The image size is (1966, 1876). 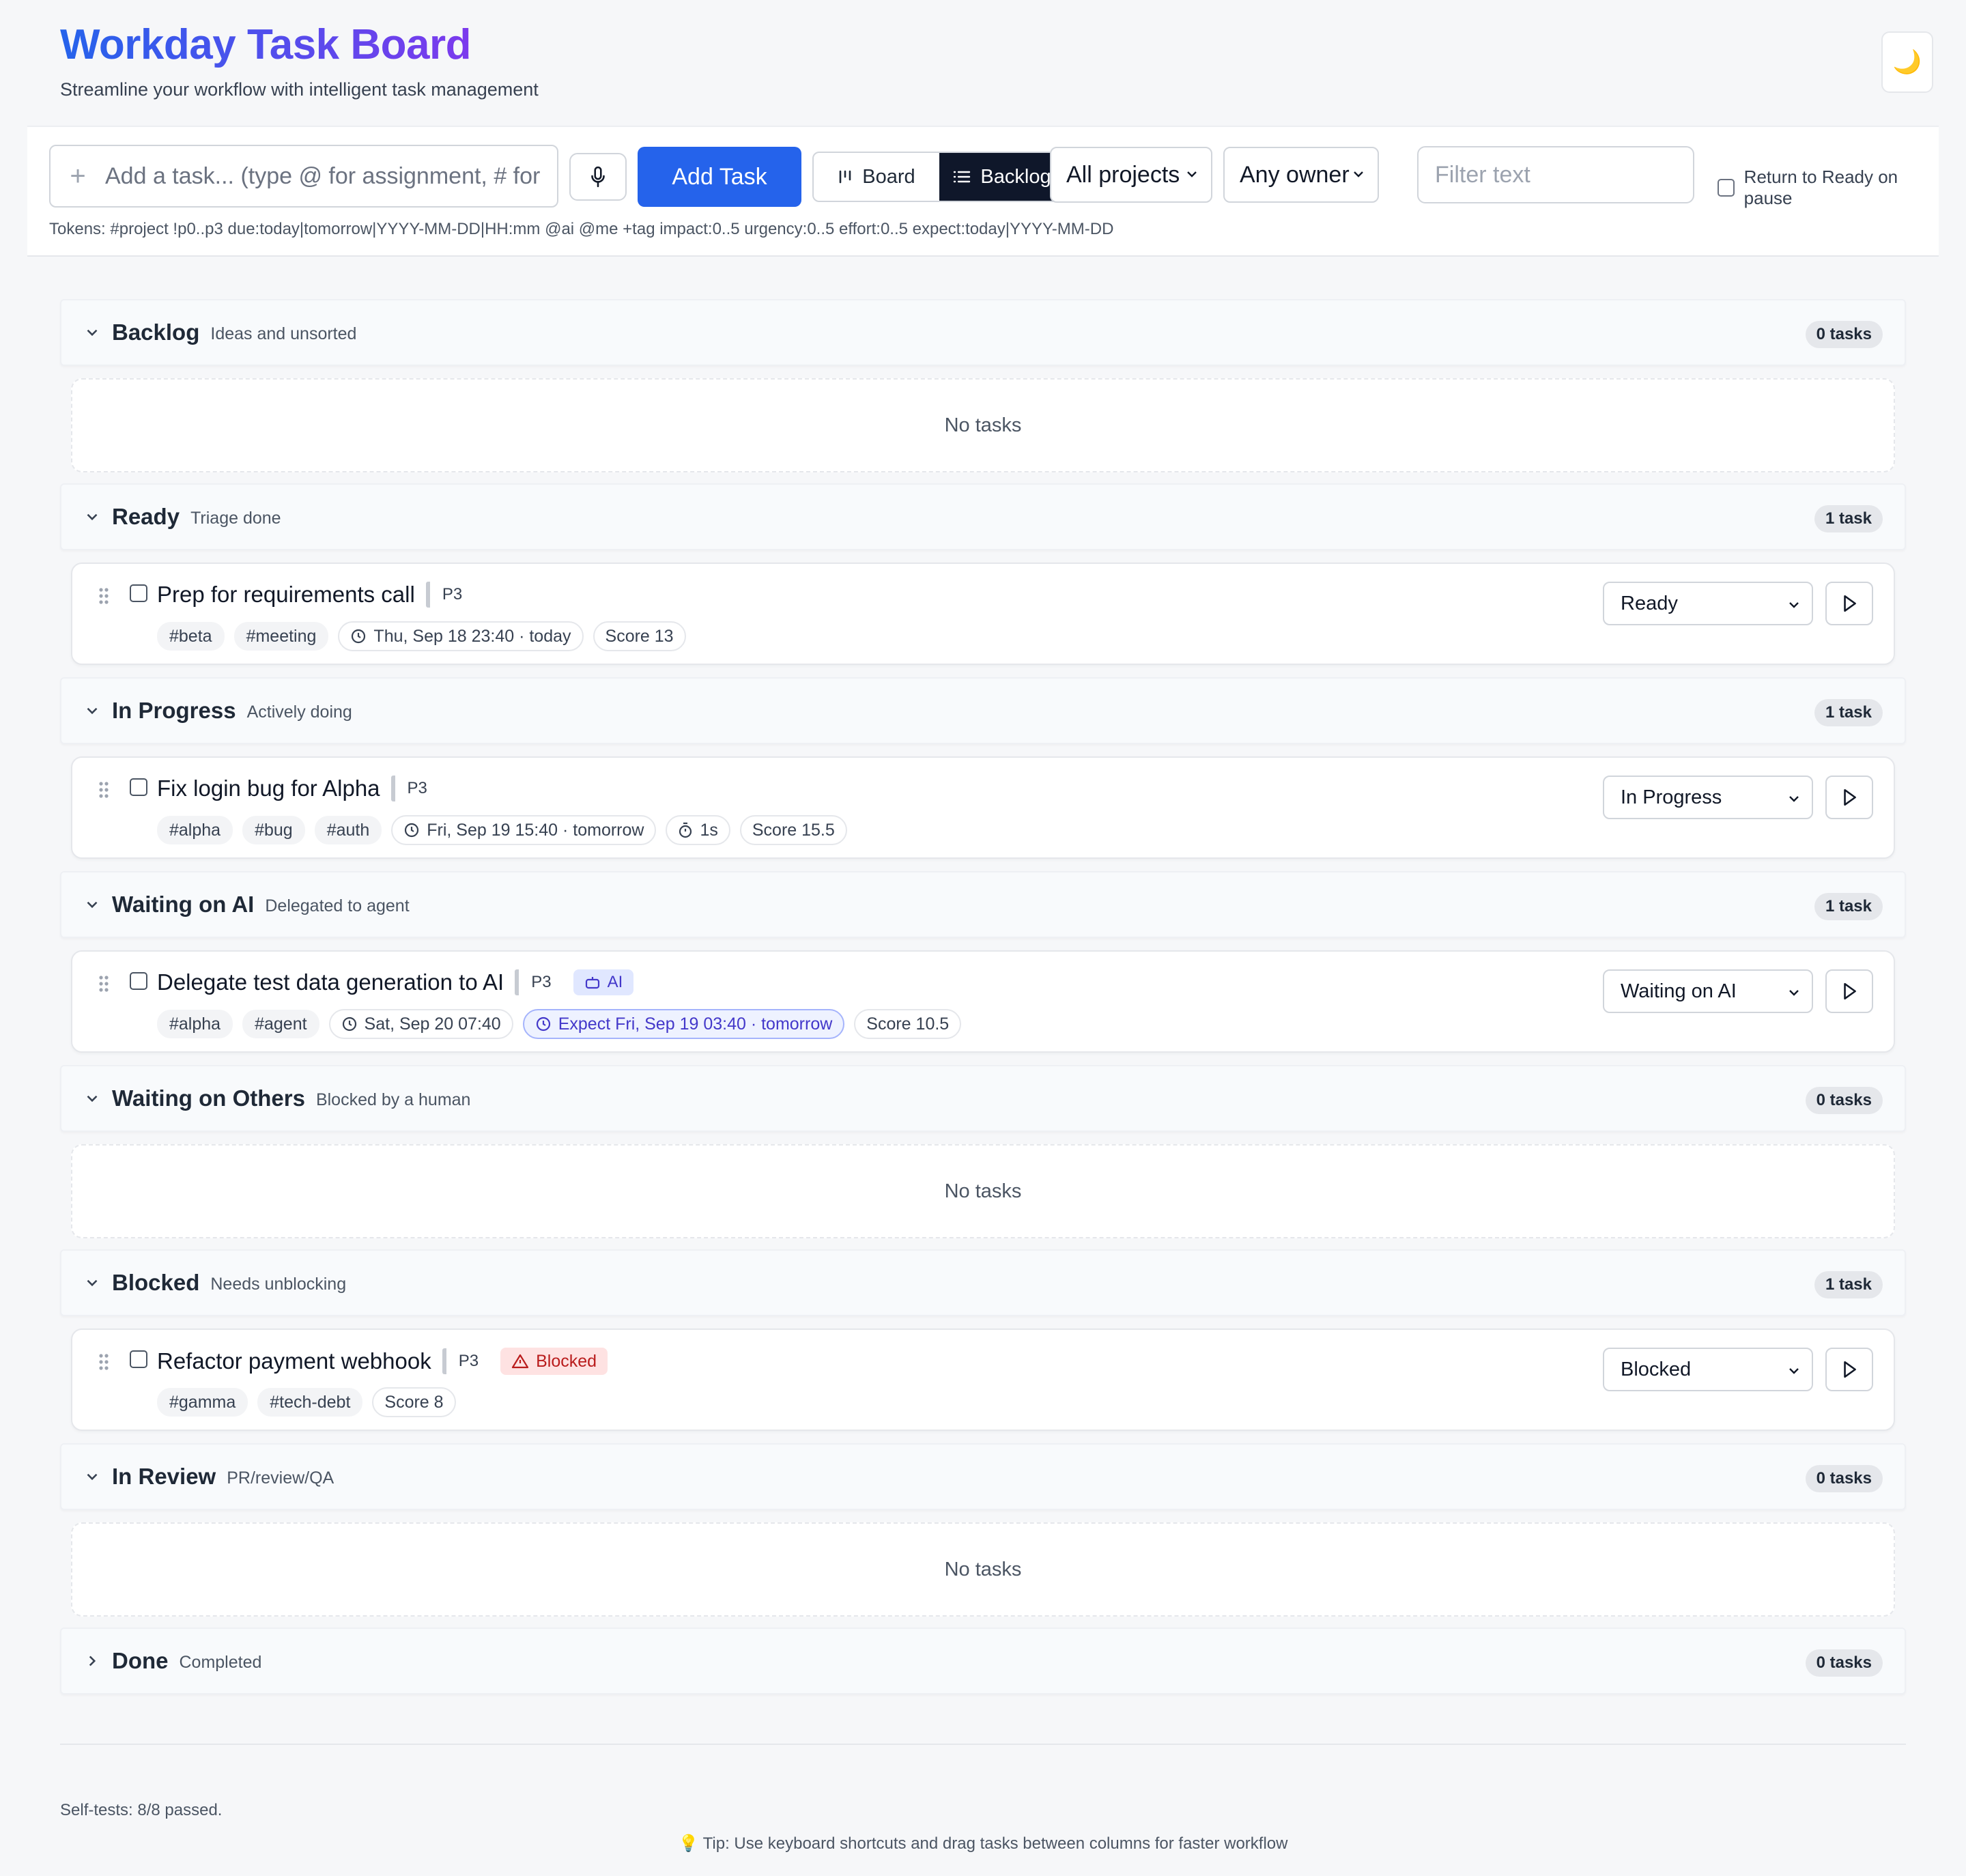 What do you see at coordinates (1727, 188) in the screenshot?
I see `return-to-ready-checkbox` at bounding box center [1727, 188].